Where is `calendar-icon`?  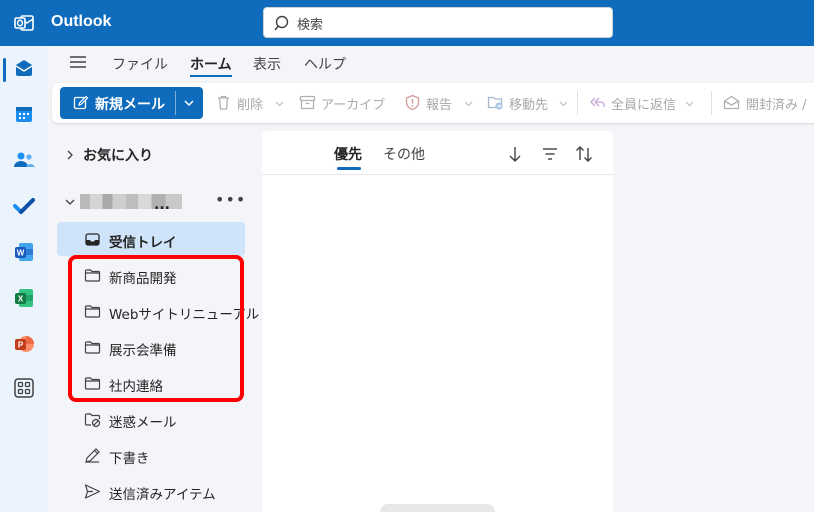
calendar-icon is located at coordinates (24, 114).